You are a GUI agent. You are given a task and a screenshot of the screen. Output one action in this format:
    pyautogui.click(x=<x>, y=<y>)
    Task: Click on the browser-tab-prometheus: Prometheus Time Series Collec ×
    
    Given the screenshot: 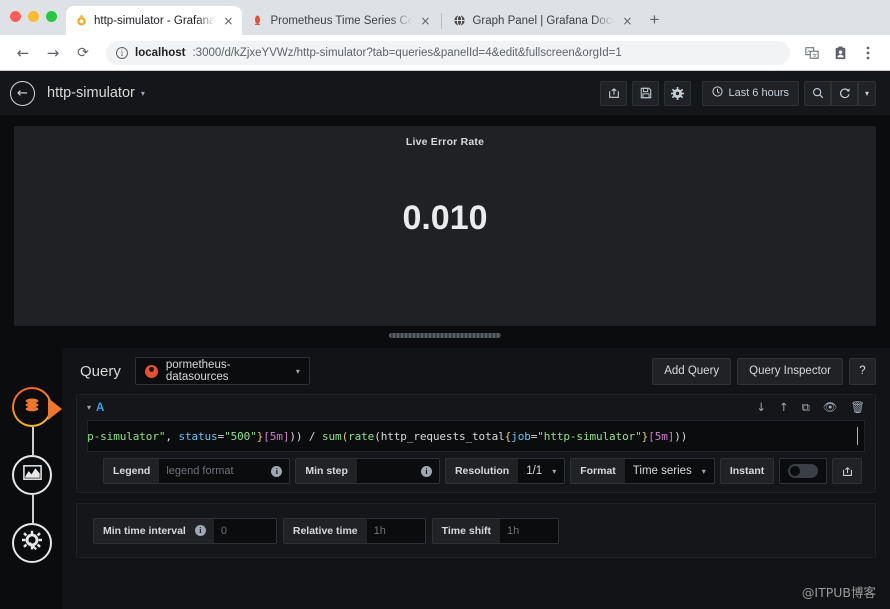 What is the action you would take?
    pyautogui.click(x=340, y=20)
    